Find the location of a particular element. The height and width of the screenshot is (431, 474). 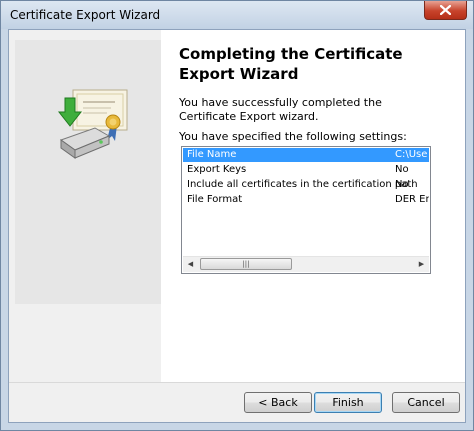

page-title: Completing the Certificate Export Wizard is located at coordinates (291, 64).